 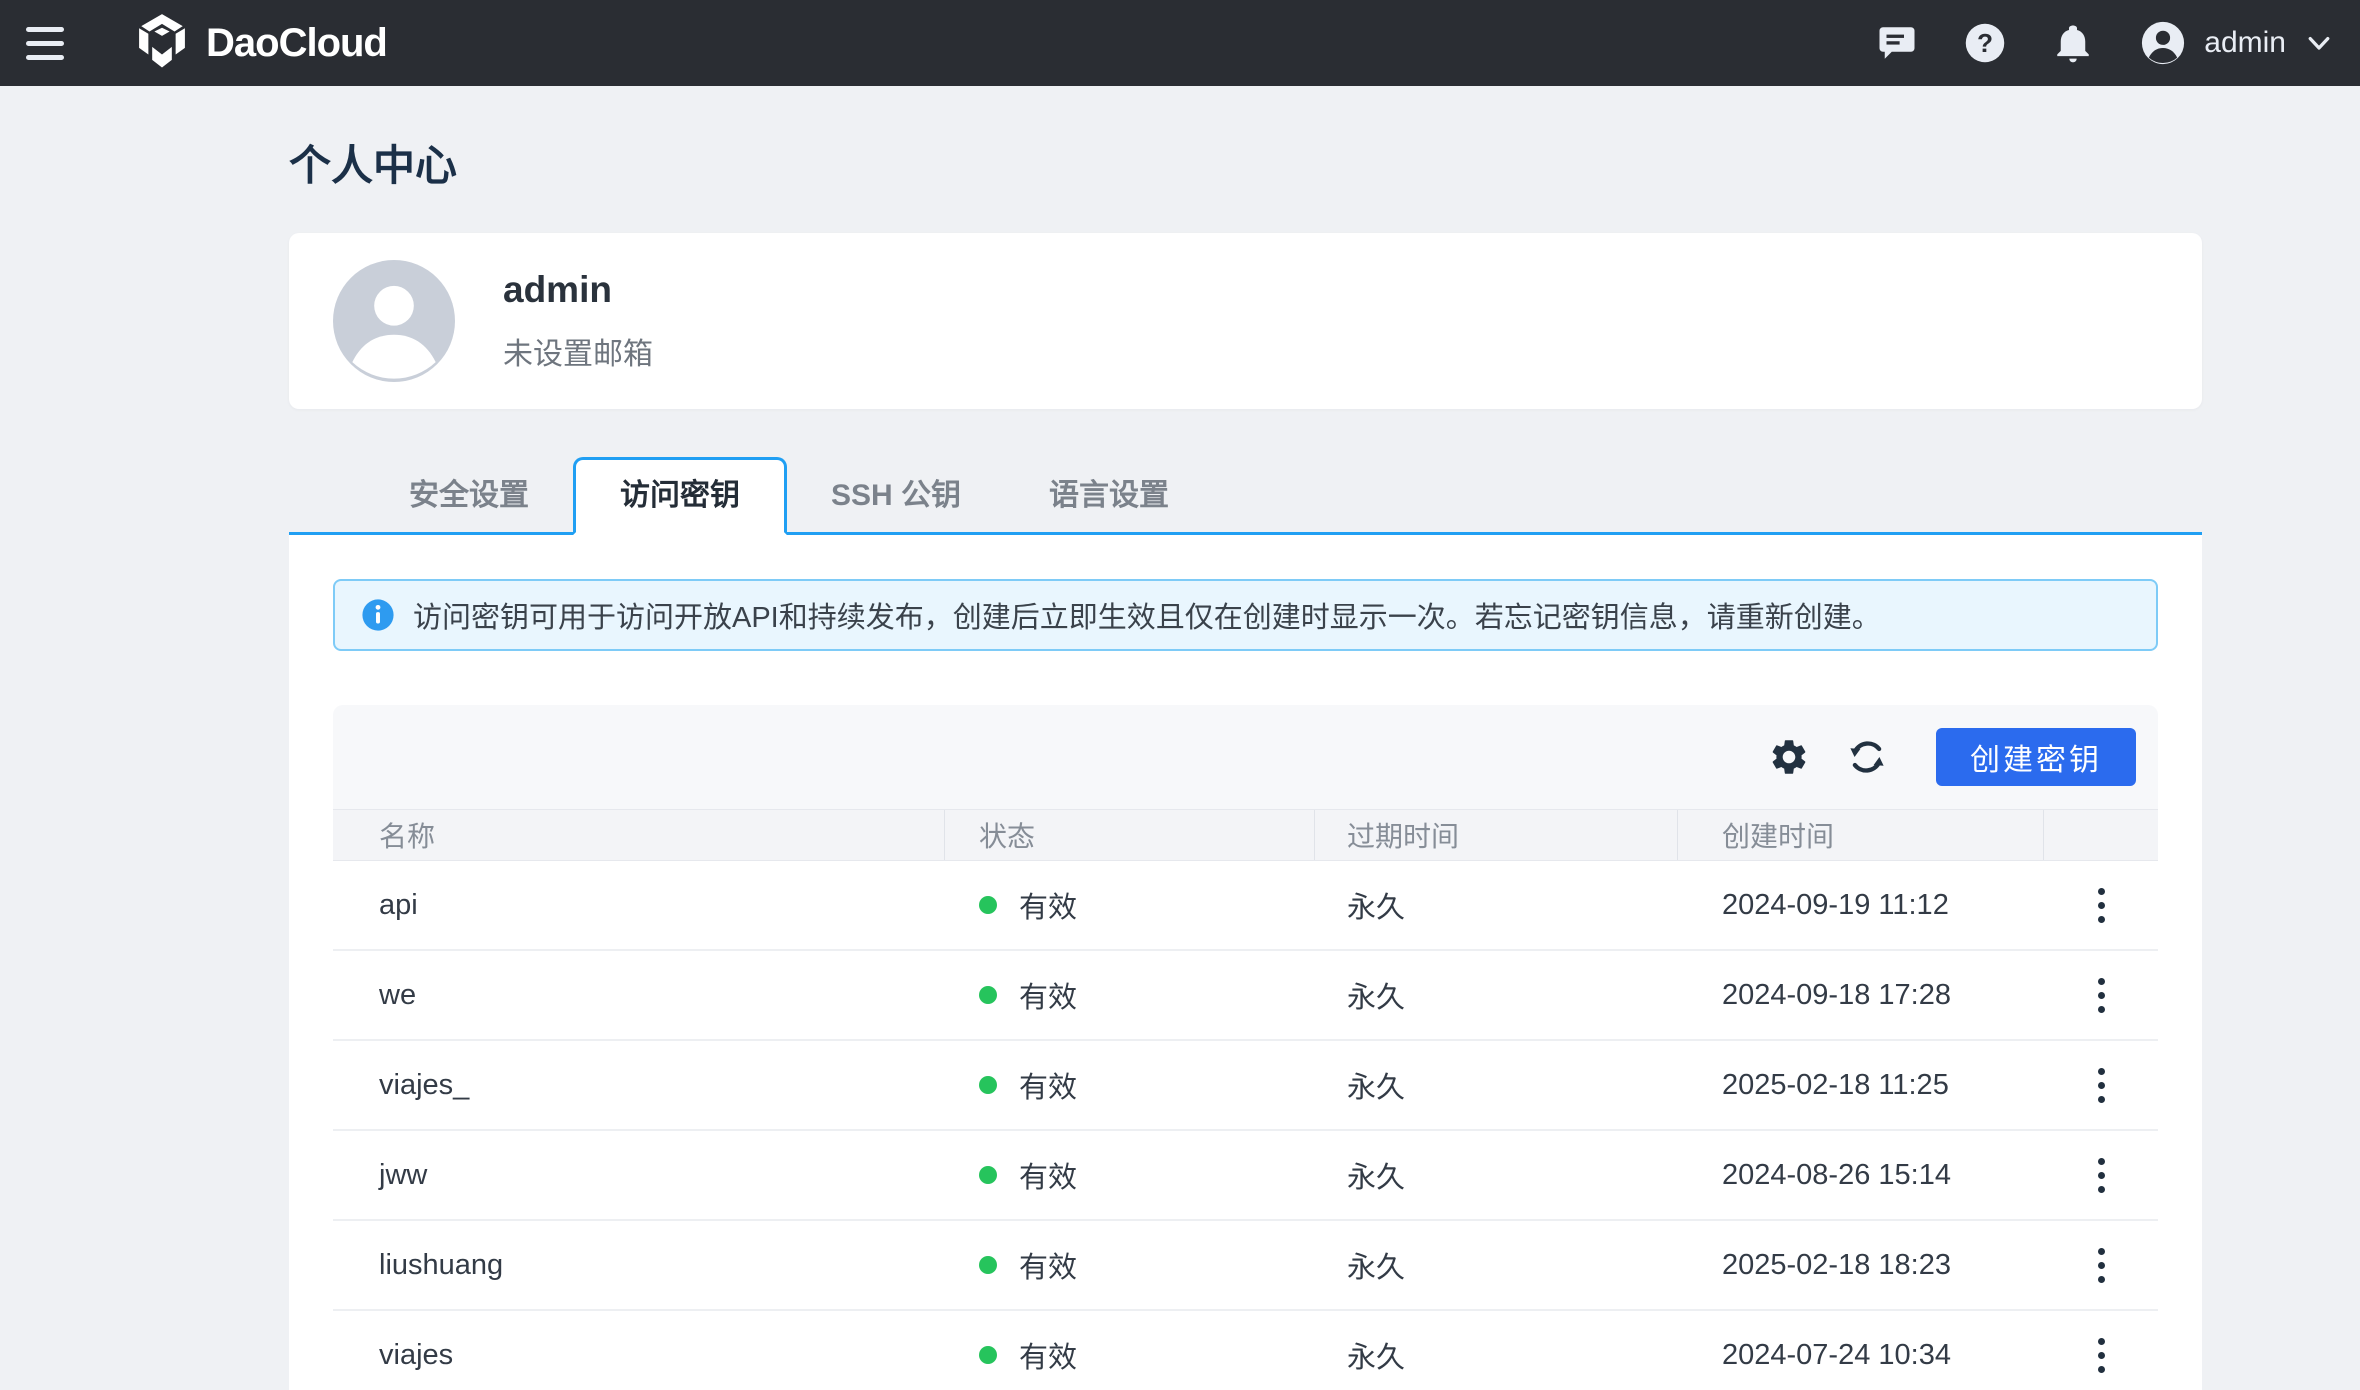 I want to click on key-created-cell: 2024-09-19 11:12, so click(x=1835, y=904).